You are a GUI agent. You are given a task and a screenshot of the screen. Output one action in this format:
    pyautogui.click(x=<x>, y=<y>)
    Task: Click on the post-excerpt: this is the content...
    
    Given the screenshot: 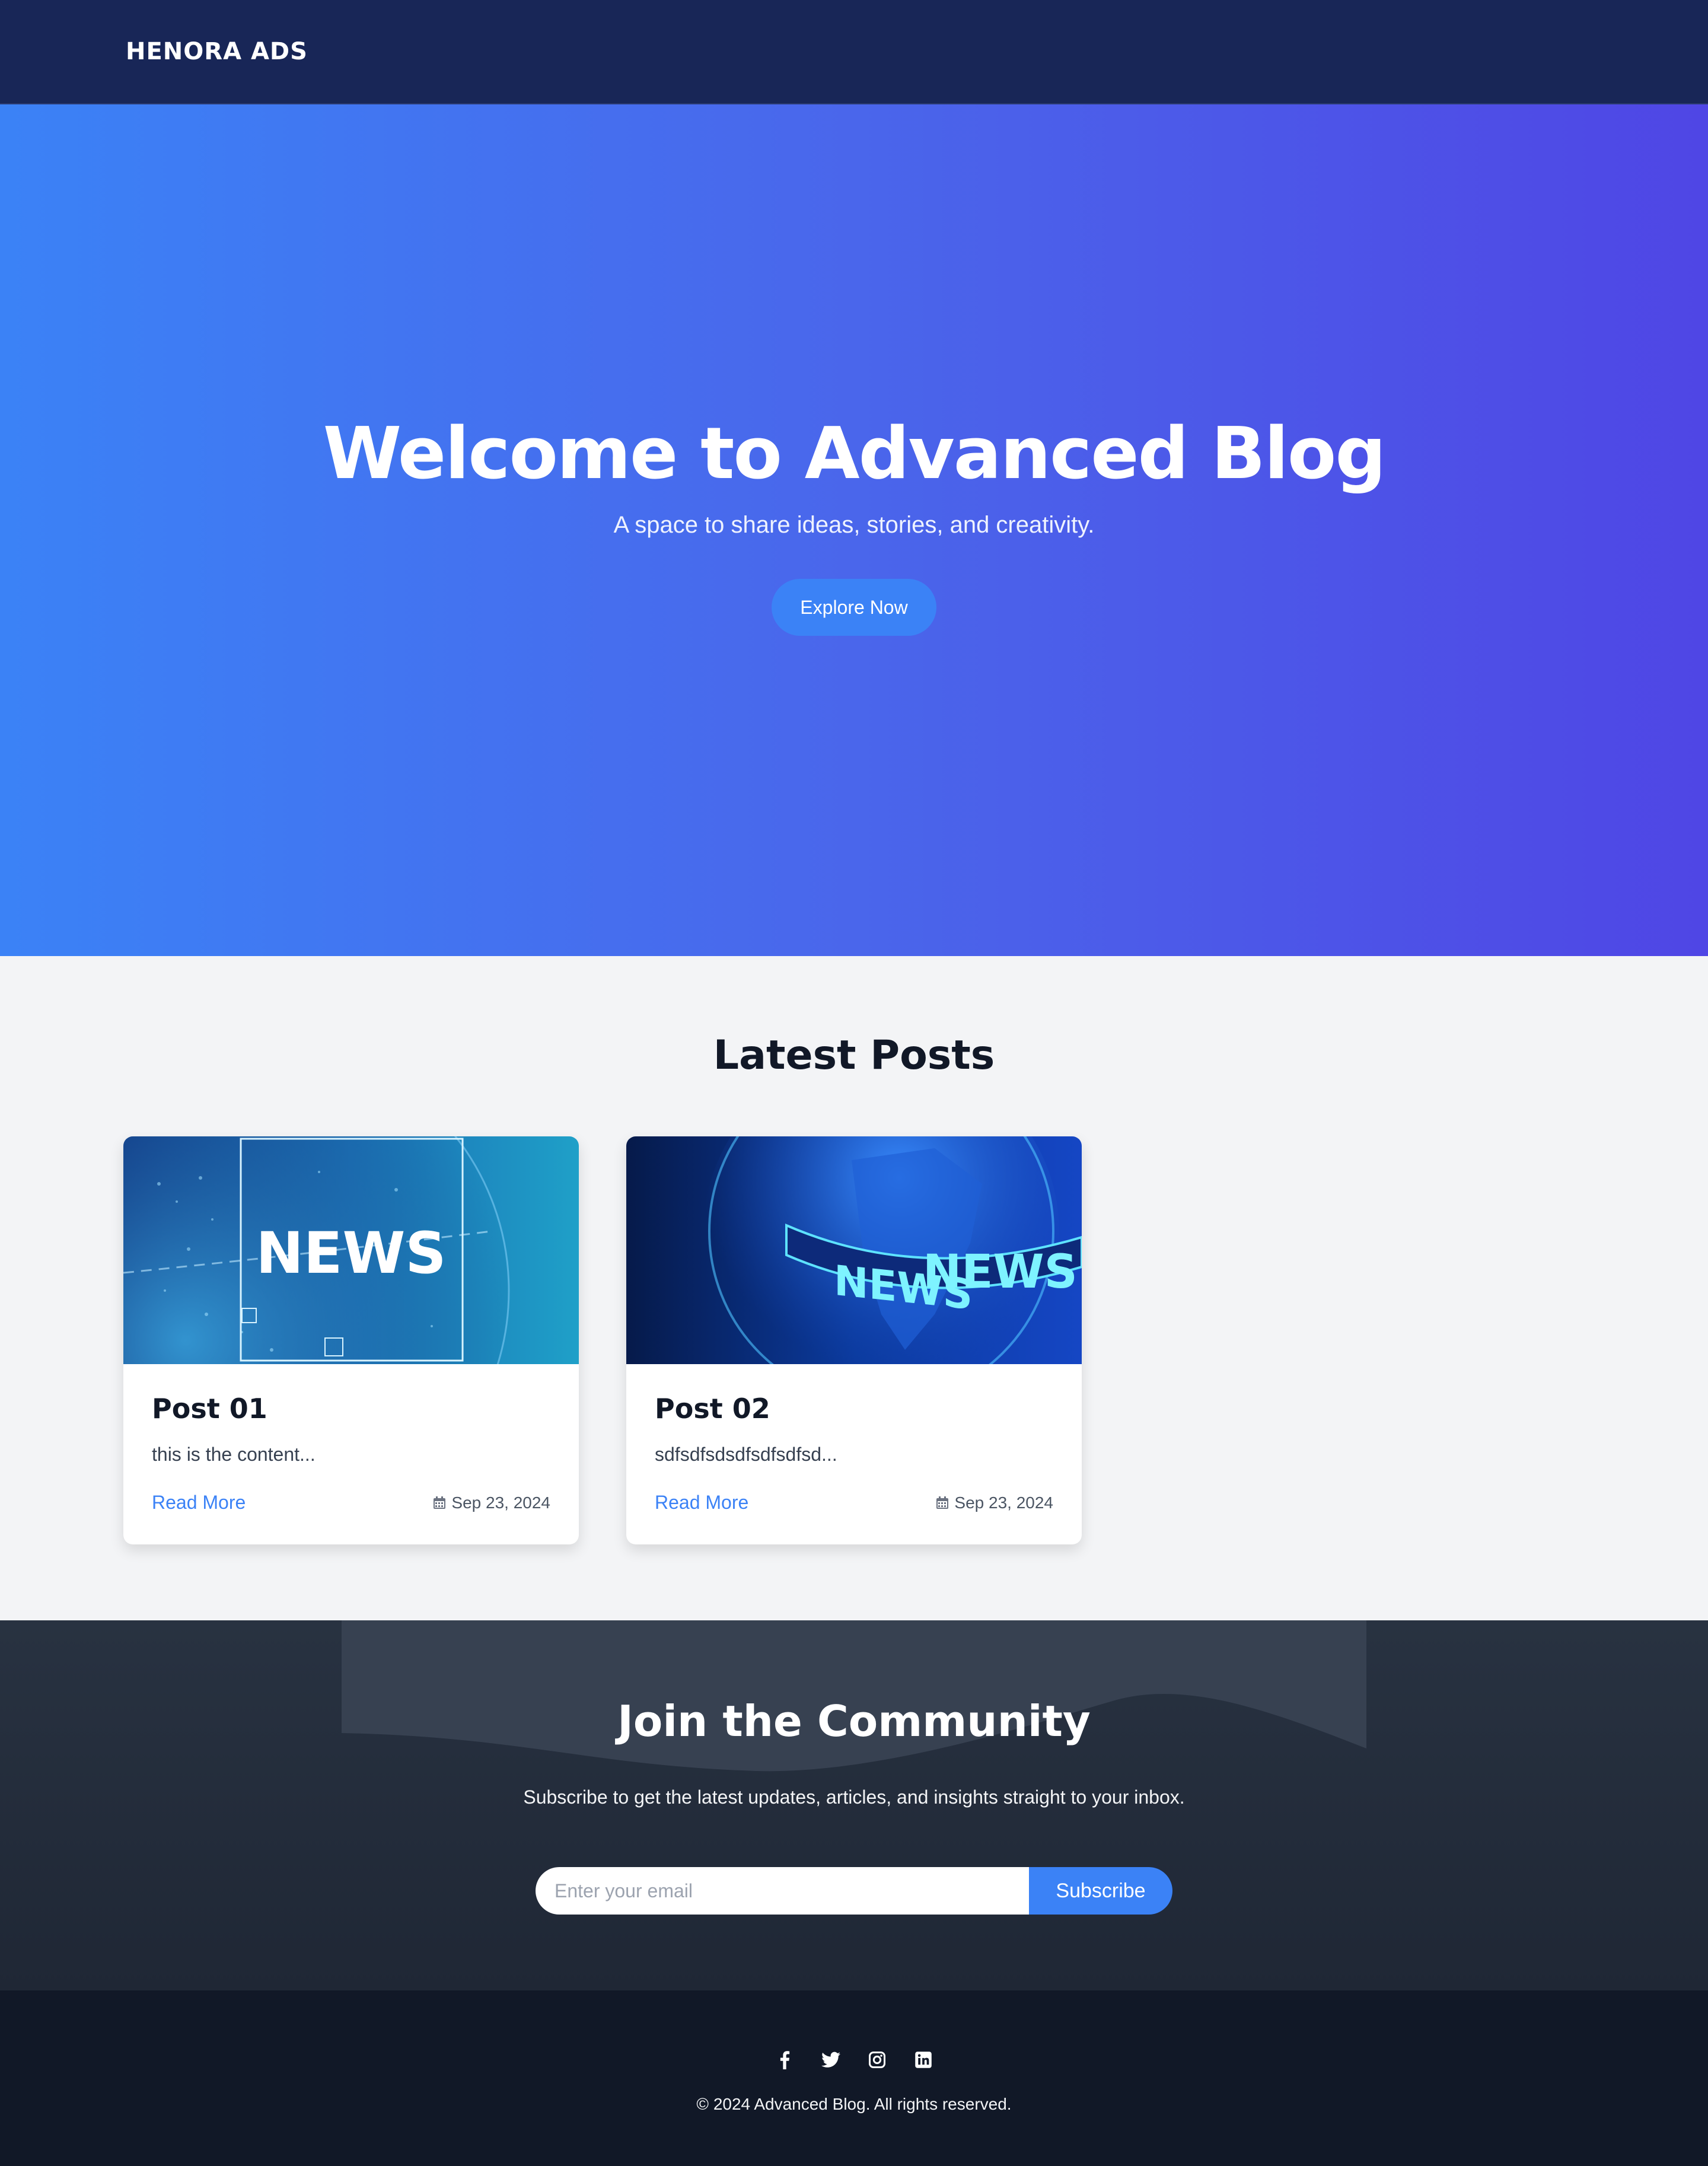 What is the action you would take?
    pyautogui.click(x=234, y=1454)
    